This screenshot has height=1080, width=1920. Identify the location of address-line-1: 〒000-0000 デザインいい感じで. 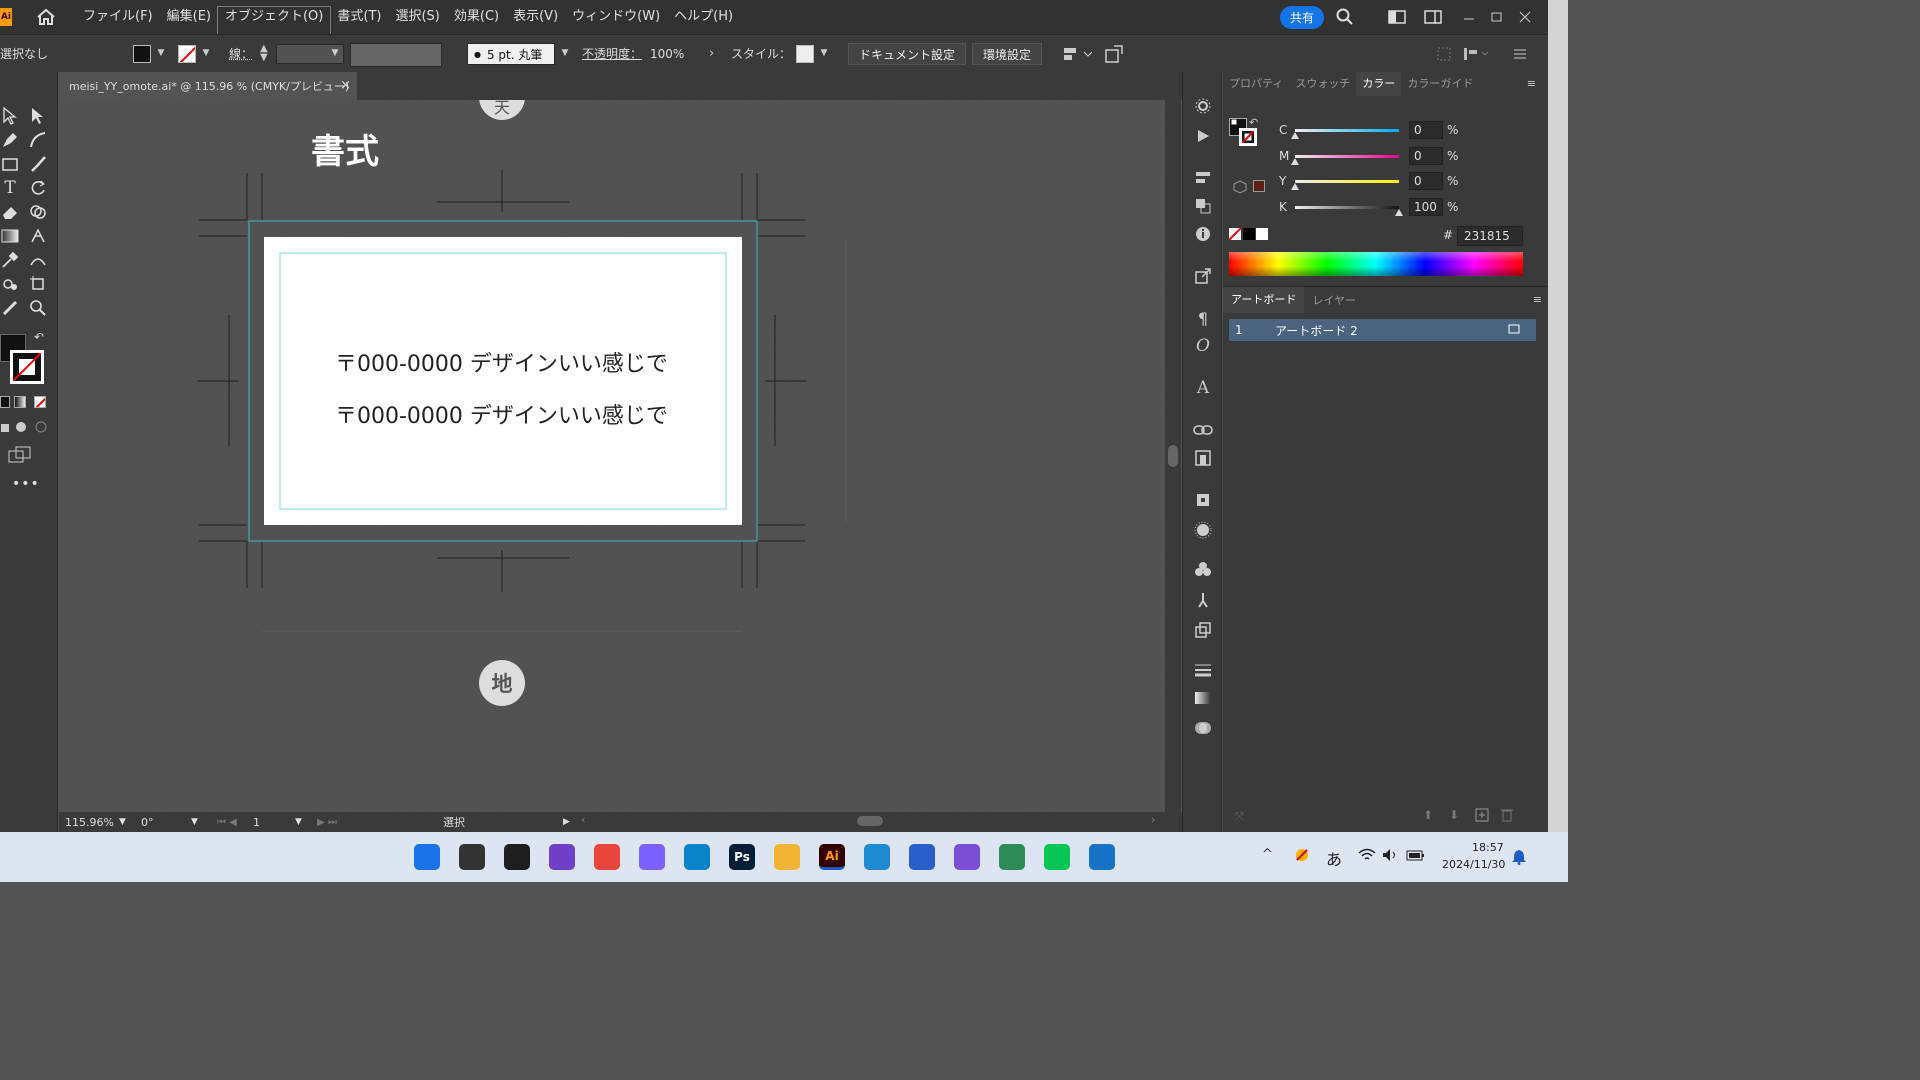
(501, 362).